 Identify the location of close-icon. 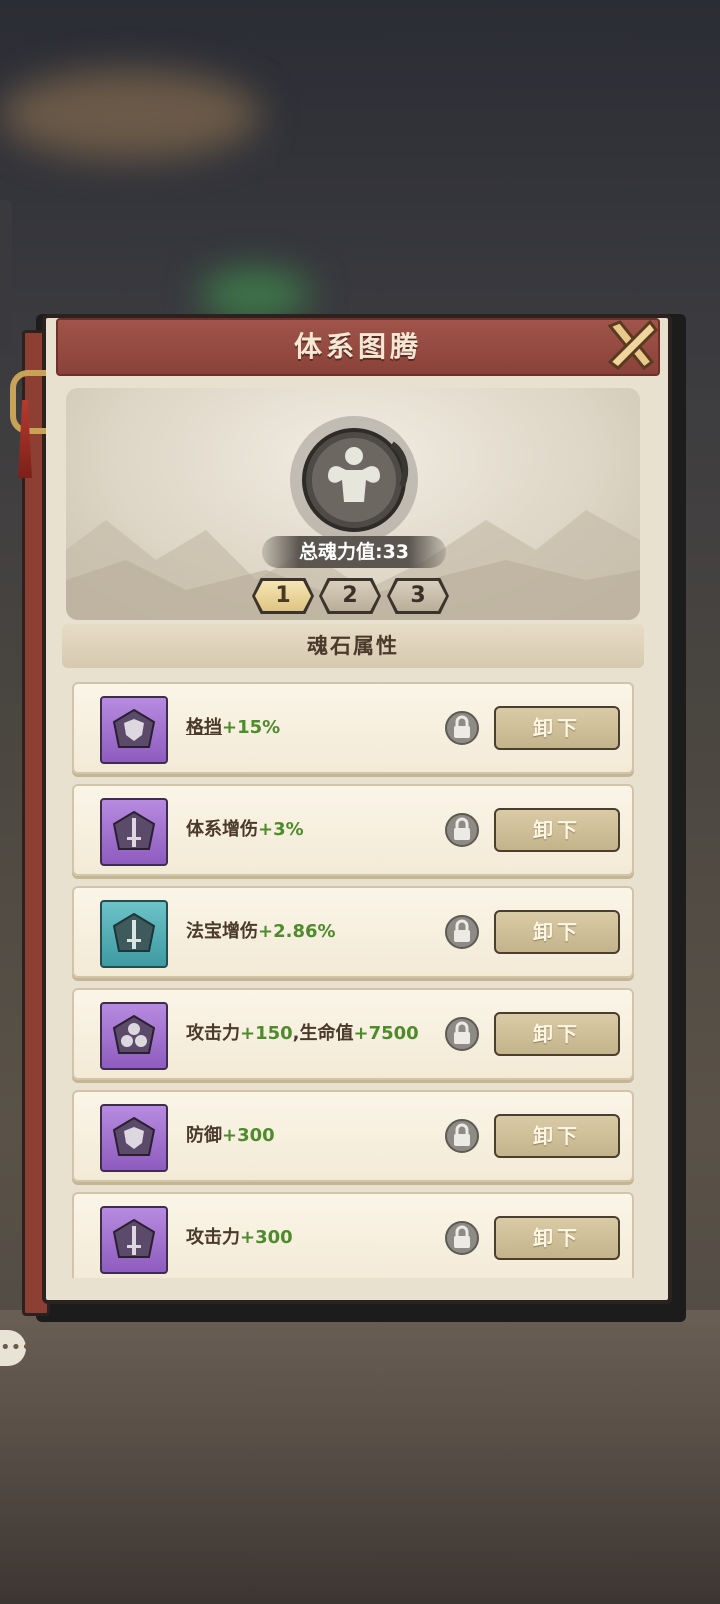
(632, 345).